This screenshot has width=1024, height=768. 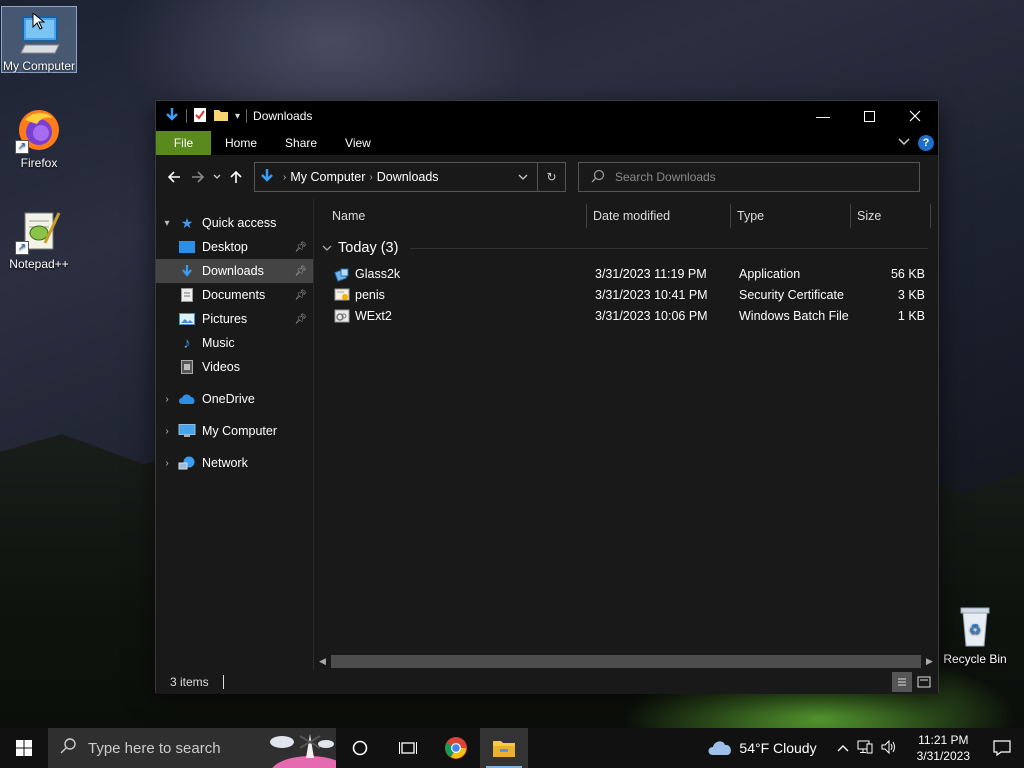 I want to click on maximize-button, so click(x=869, y=116).